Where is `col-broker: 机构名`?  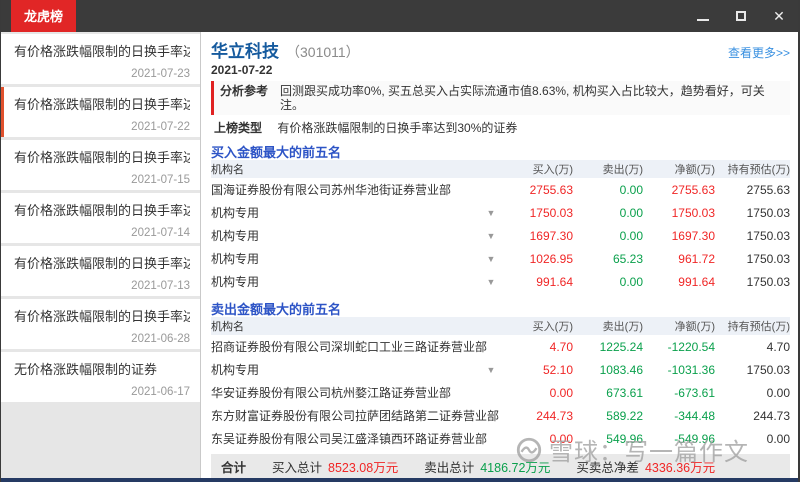 col-broker: 机构名 is located at coordinates (227, 327).